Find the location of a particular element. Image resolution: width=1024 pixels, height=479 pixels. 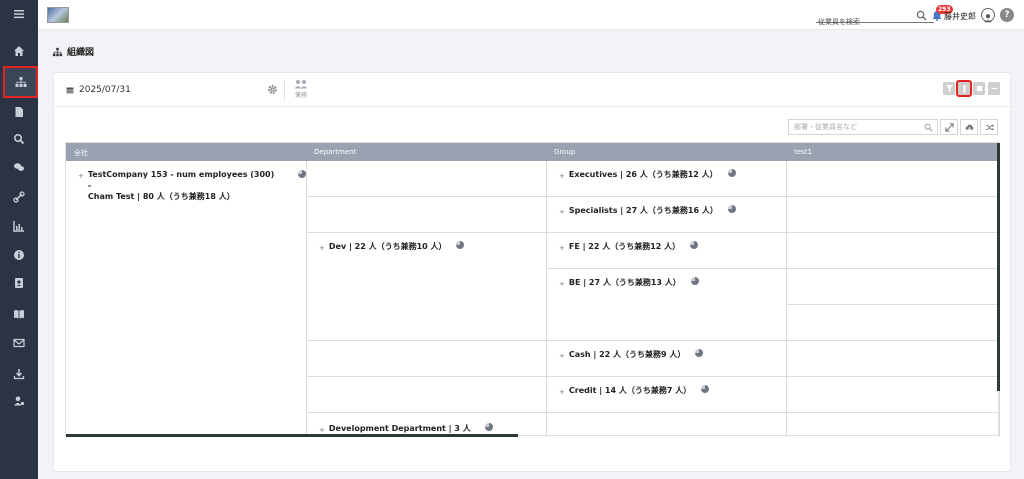

help-icon: ? is located at coordinates (1007, 15).